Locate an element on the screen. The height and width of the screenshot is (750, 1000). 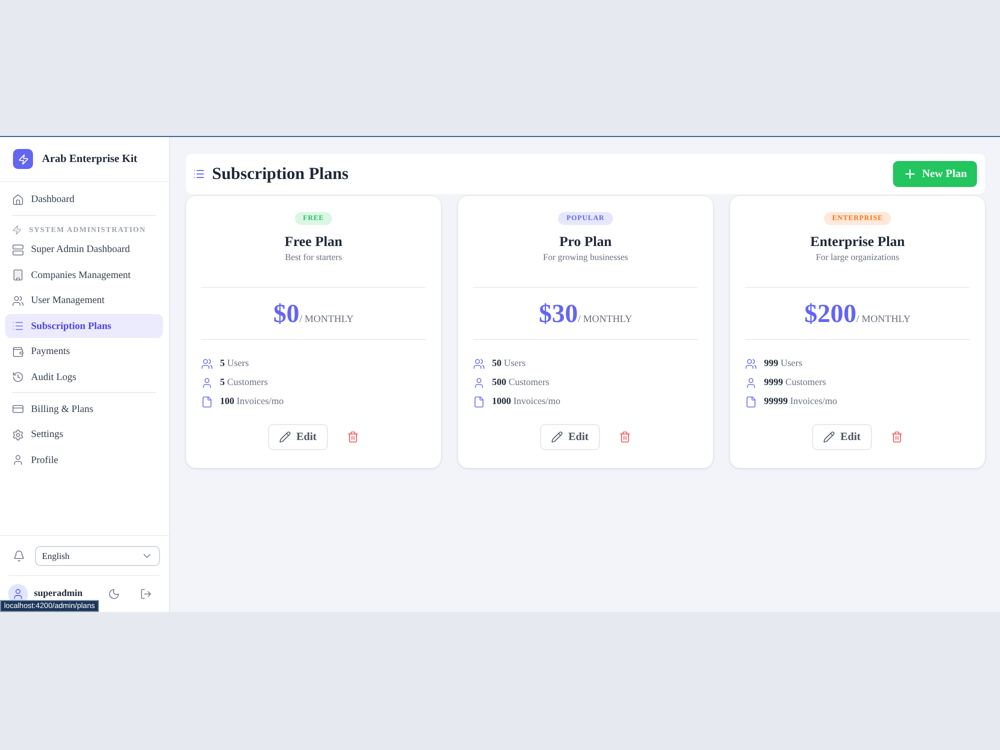
plan-price: $0 is located at coordinates (286, 314).